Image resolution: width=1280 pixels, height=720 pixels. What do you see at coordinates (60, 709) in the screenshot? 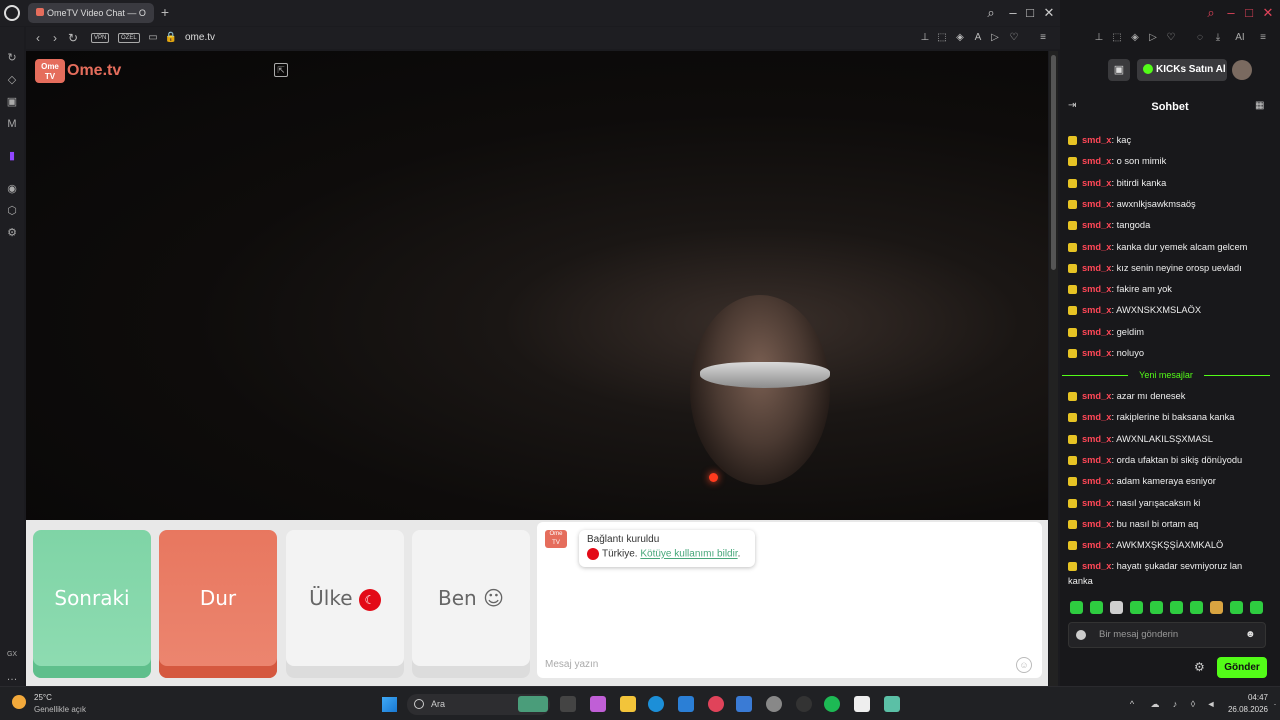
I see `weather-description: Genellikle açık` at bounding box center [60, 709].